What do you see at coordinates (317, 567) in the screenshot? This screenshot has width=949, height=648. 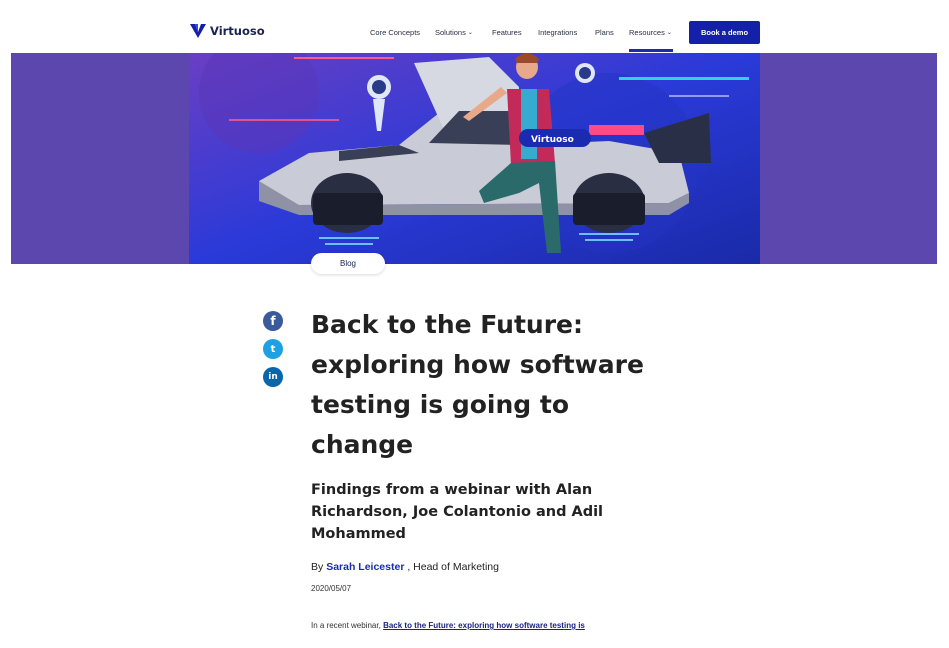 I see `byline-prefix: By` at bounding box center [317, 567].